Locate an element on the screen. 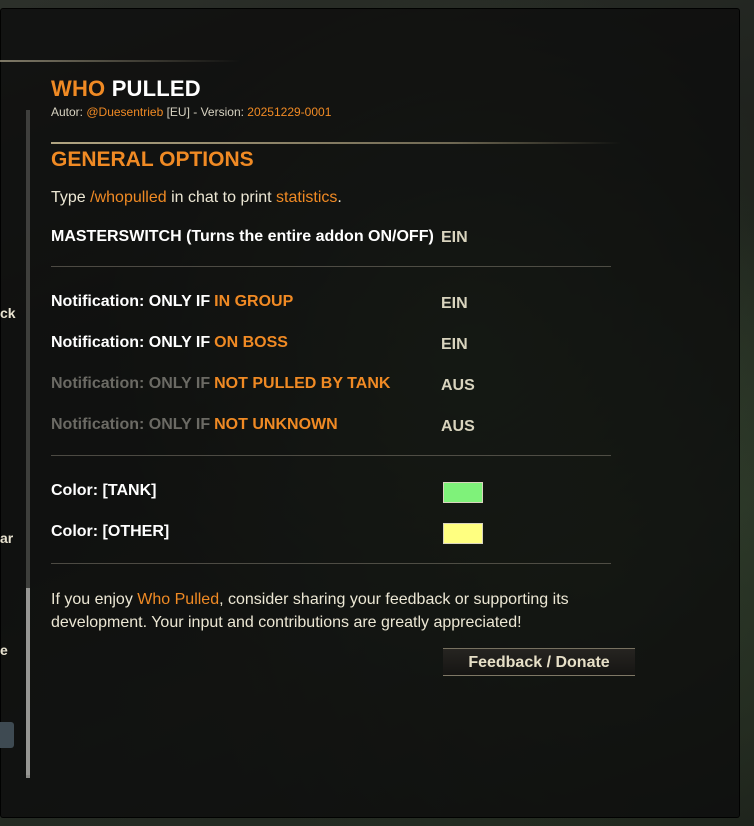  author-prefix: Autor: is located at coordinates (69, 112).